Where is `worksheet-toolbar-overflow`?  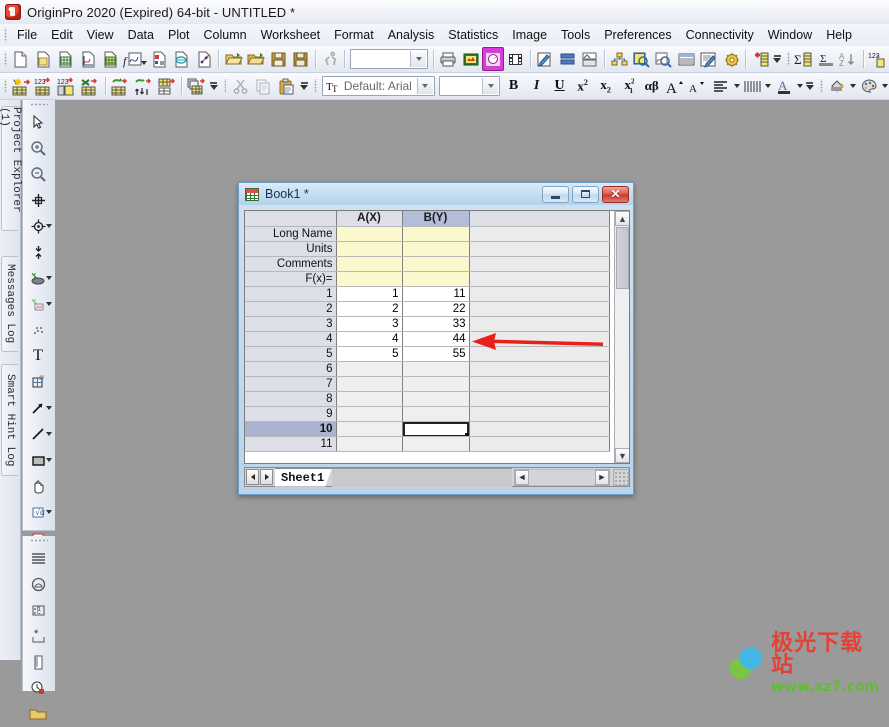 worksheet-toolbar-overflow is located at coordinates (213, 86).